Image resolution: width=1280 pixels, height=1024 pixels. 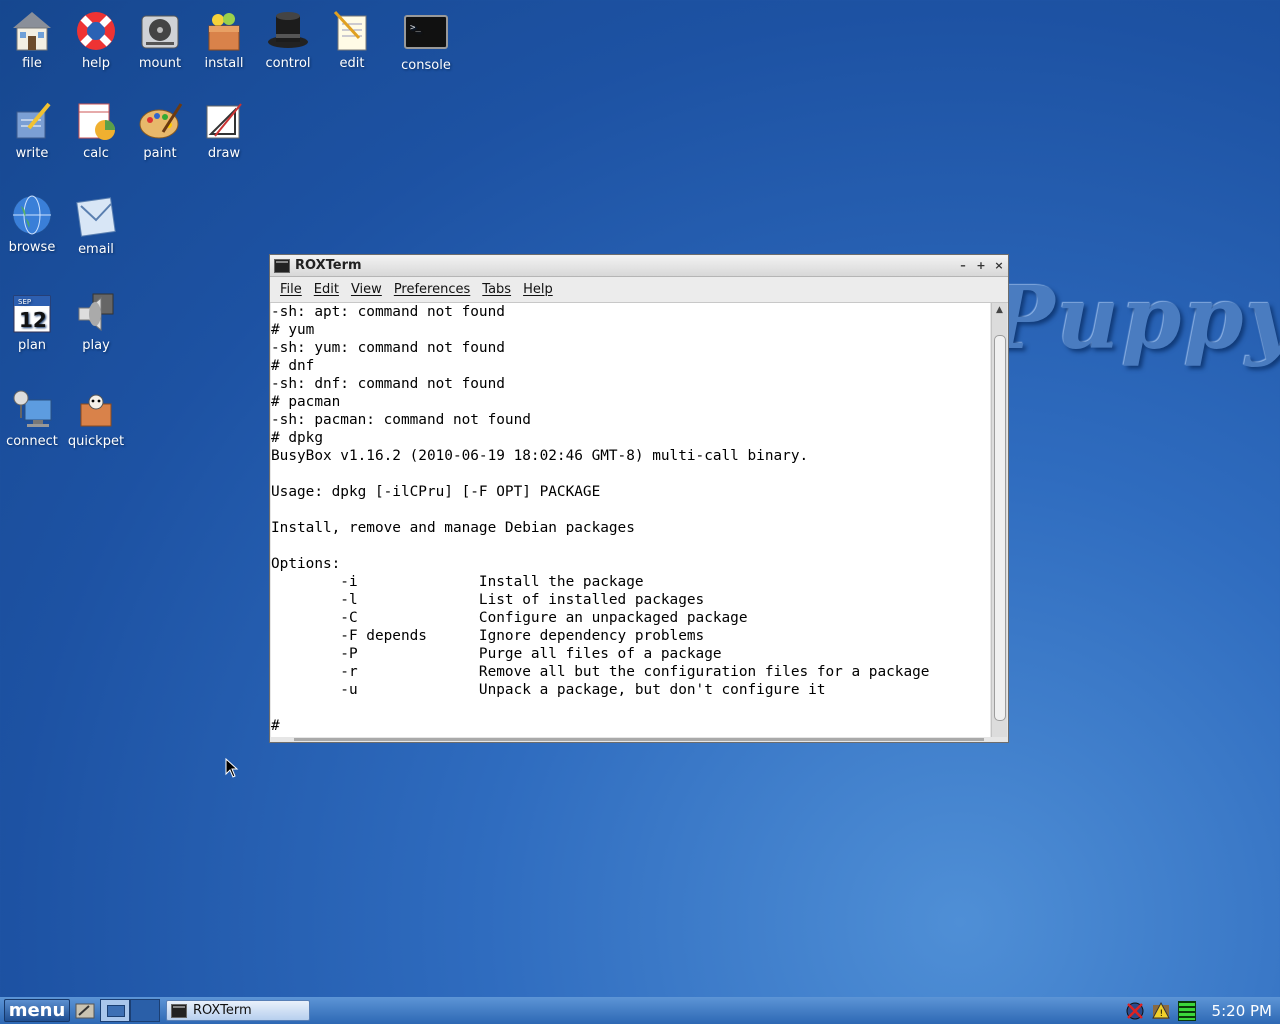 I want to click on svg-text: 12, so click(x=33, y=320).